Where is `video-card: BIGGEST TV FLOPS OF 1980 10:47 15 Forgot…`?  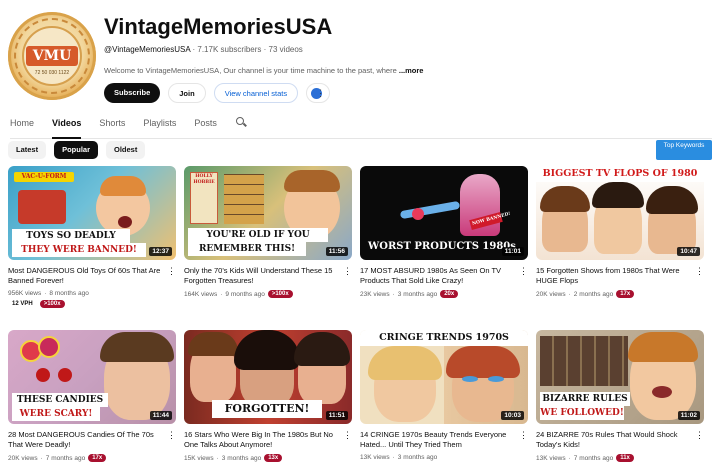 video-card: BIGGEST TV FLOPS OF 1980 10:47 15 Forgot… is located at coordinates (620, 232).